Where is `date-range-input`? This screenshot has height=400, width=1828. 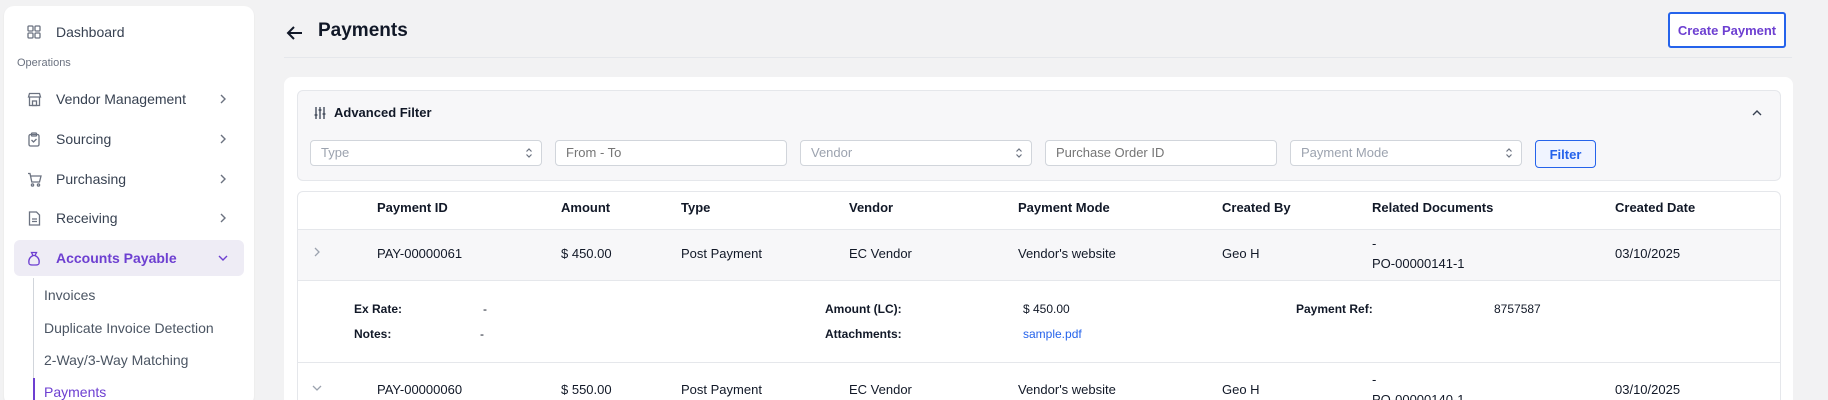 date-range-input is located at coordinates (671, 153).